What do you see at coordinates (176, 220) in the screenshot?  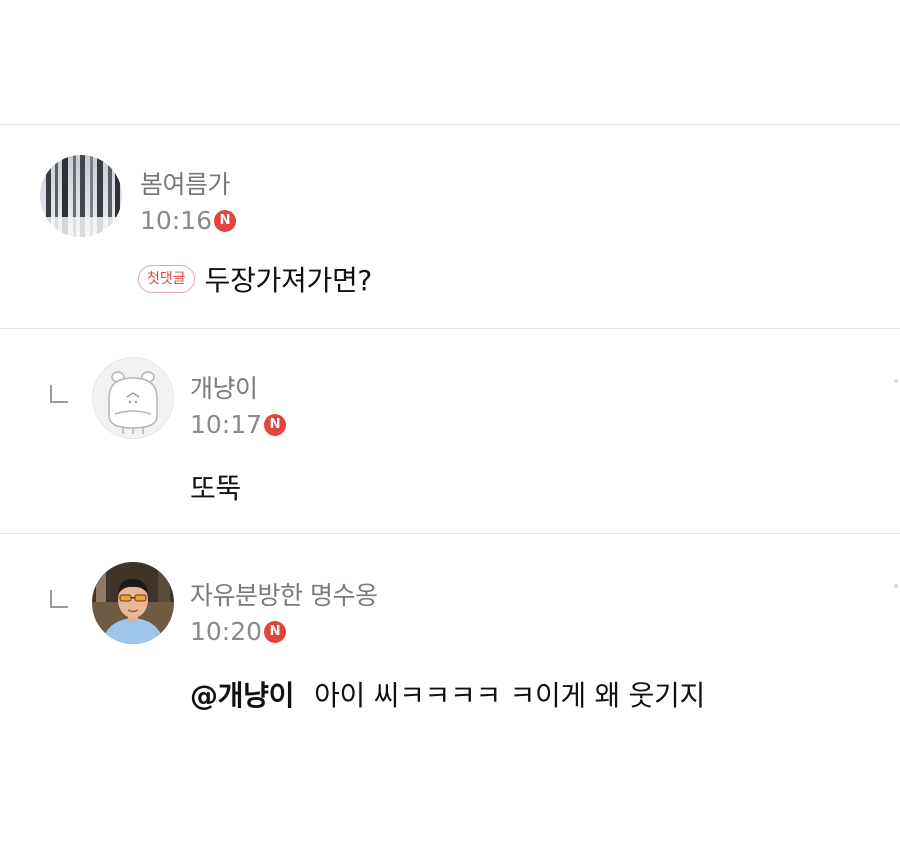 I see `comment-time: 10:16` at bounding box center [176, 220].